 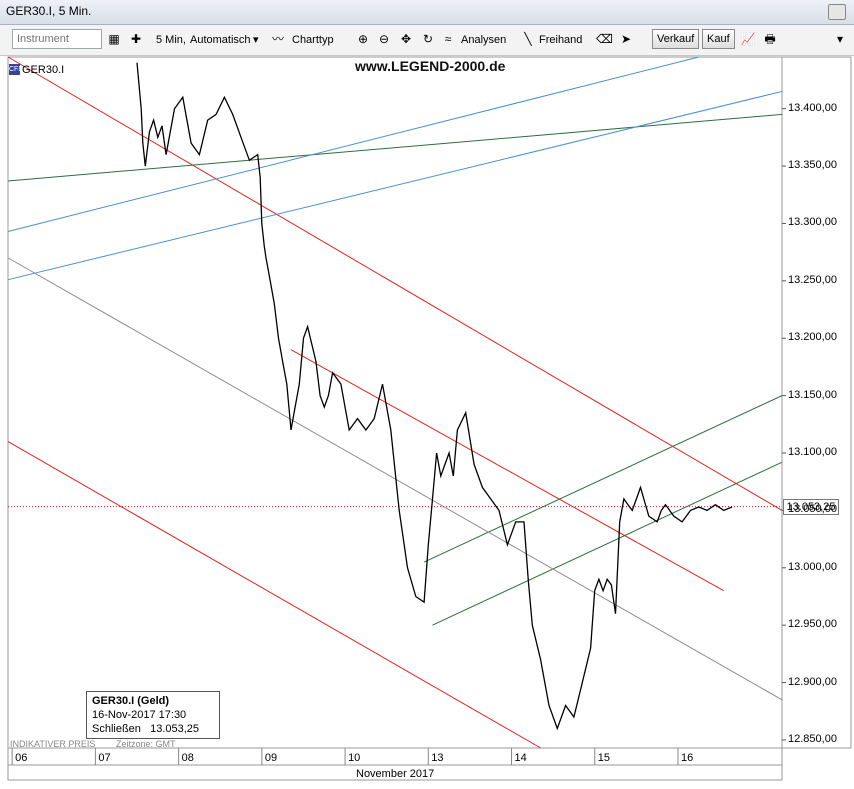 I want to click on info-box-close-label: Schließen, so click(x=116, y=729).